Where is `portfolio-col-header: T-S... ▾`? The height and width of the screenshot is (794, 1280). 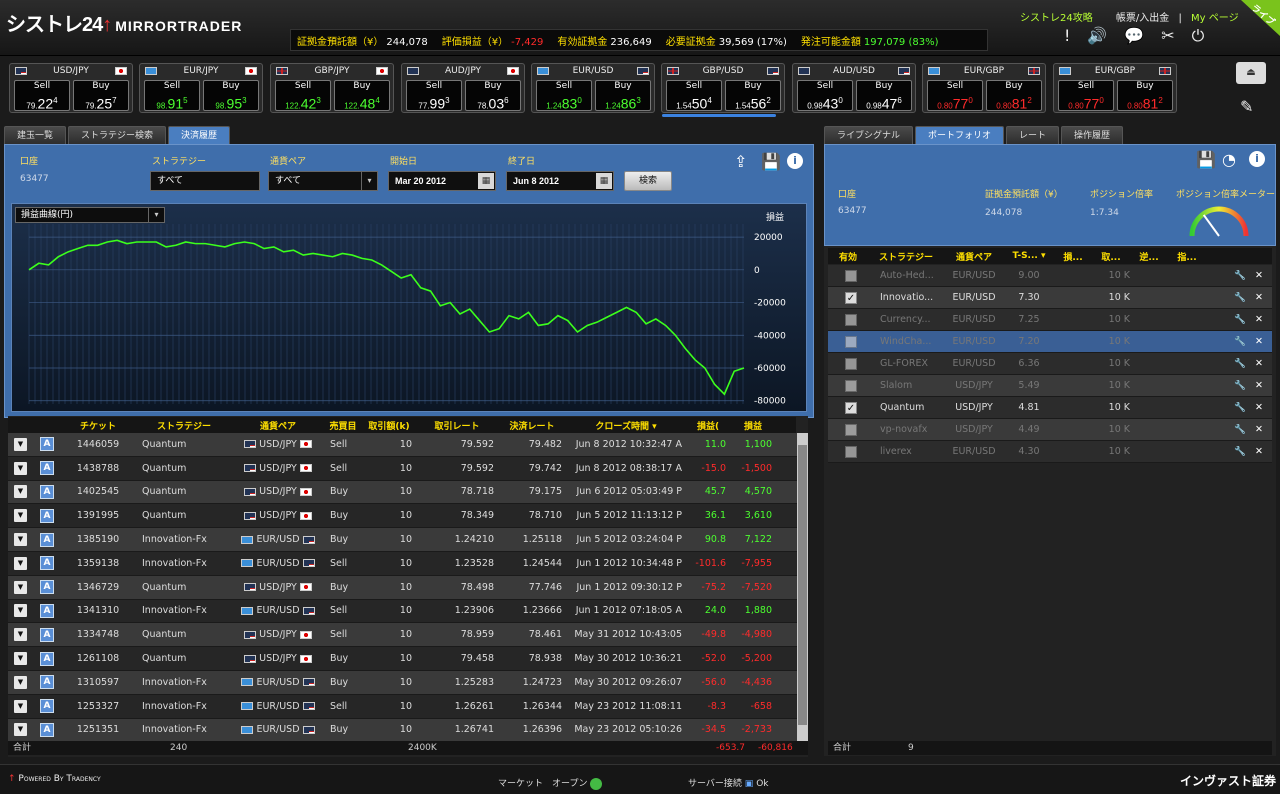
portfolio-col-header: T-S... ▾ is located at coordinates (1029, 256).